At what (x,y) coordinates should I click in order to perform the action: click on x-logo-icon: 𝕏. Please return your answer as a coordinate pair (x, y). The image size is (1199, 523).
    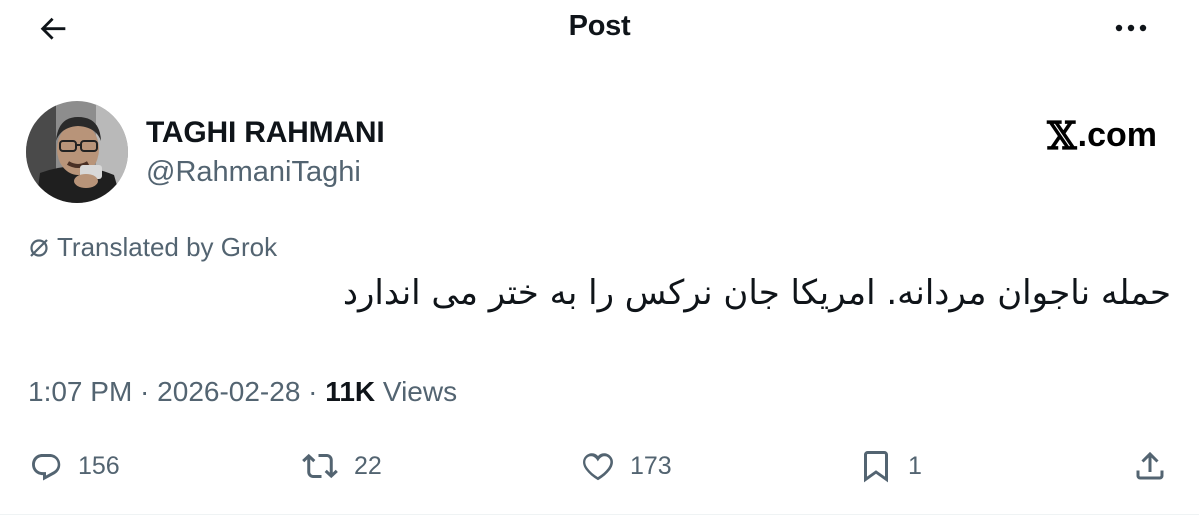
    Looking at the image, I should click on (1062, 135).